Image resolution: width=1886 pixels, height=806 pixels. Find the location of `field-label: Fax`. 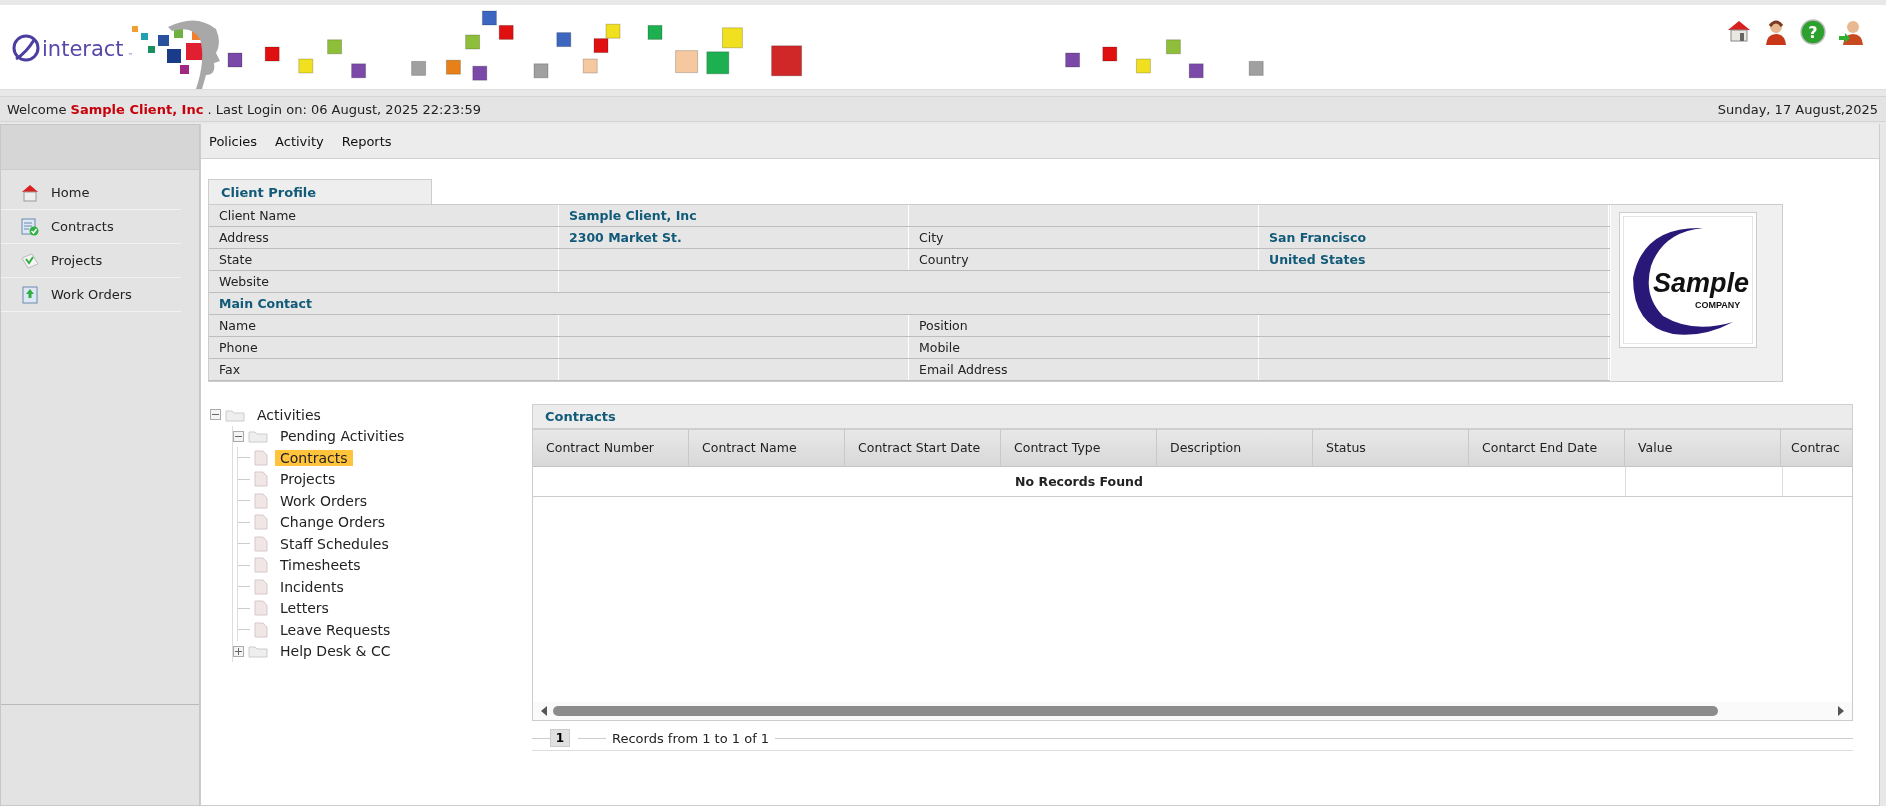

field-label: Fax is located at coordinates (384, 369).